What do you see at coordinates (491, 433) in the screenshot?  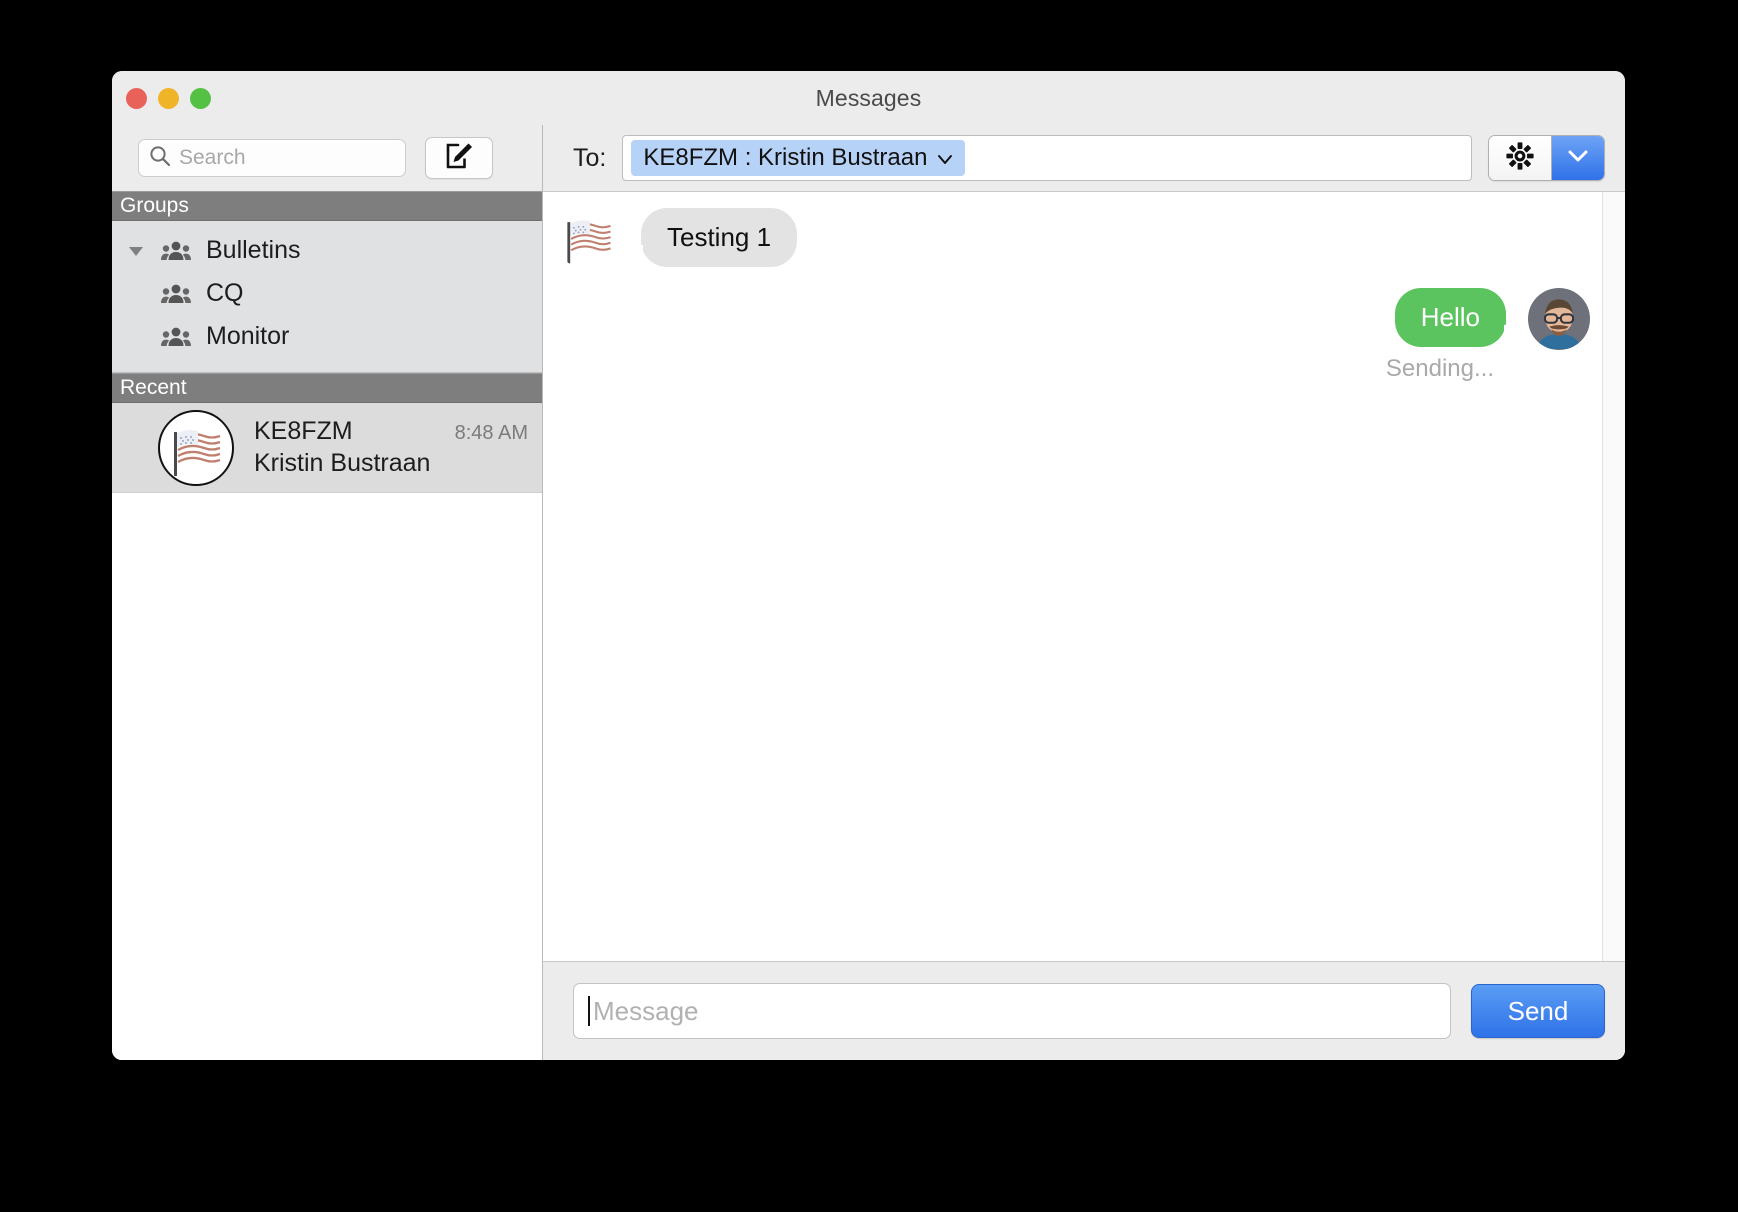 I see `list-item-timestamp: 8:48 AM` at bounding box center [491, 433].